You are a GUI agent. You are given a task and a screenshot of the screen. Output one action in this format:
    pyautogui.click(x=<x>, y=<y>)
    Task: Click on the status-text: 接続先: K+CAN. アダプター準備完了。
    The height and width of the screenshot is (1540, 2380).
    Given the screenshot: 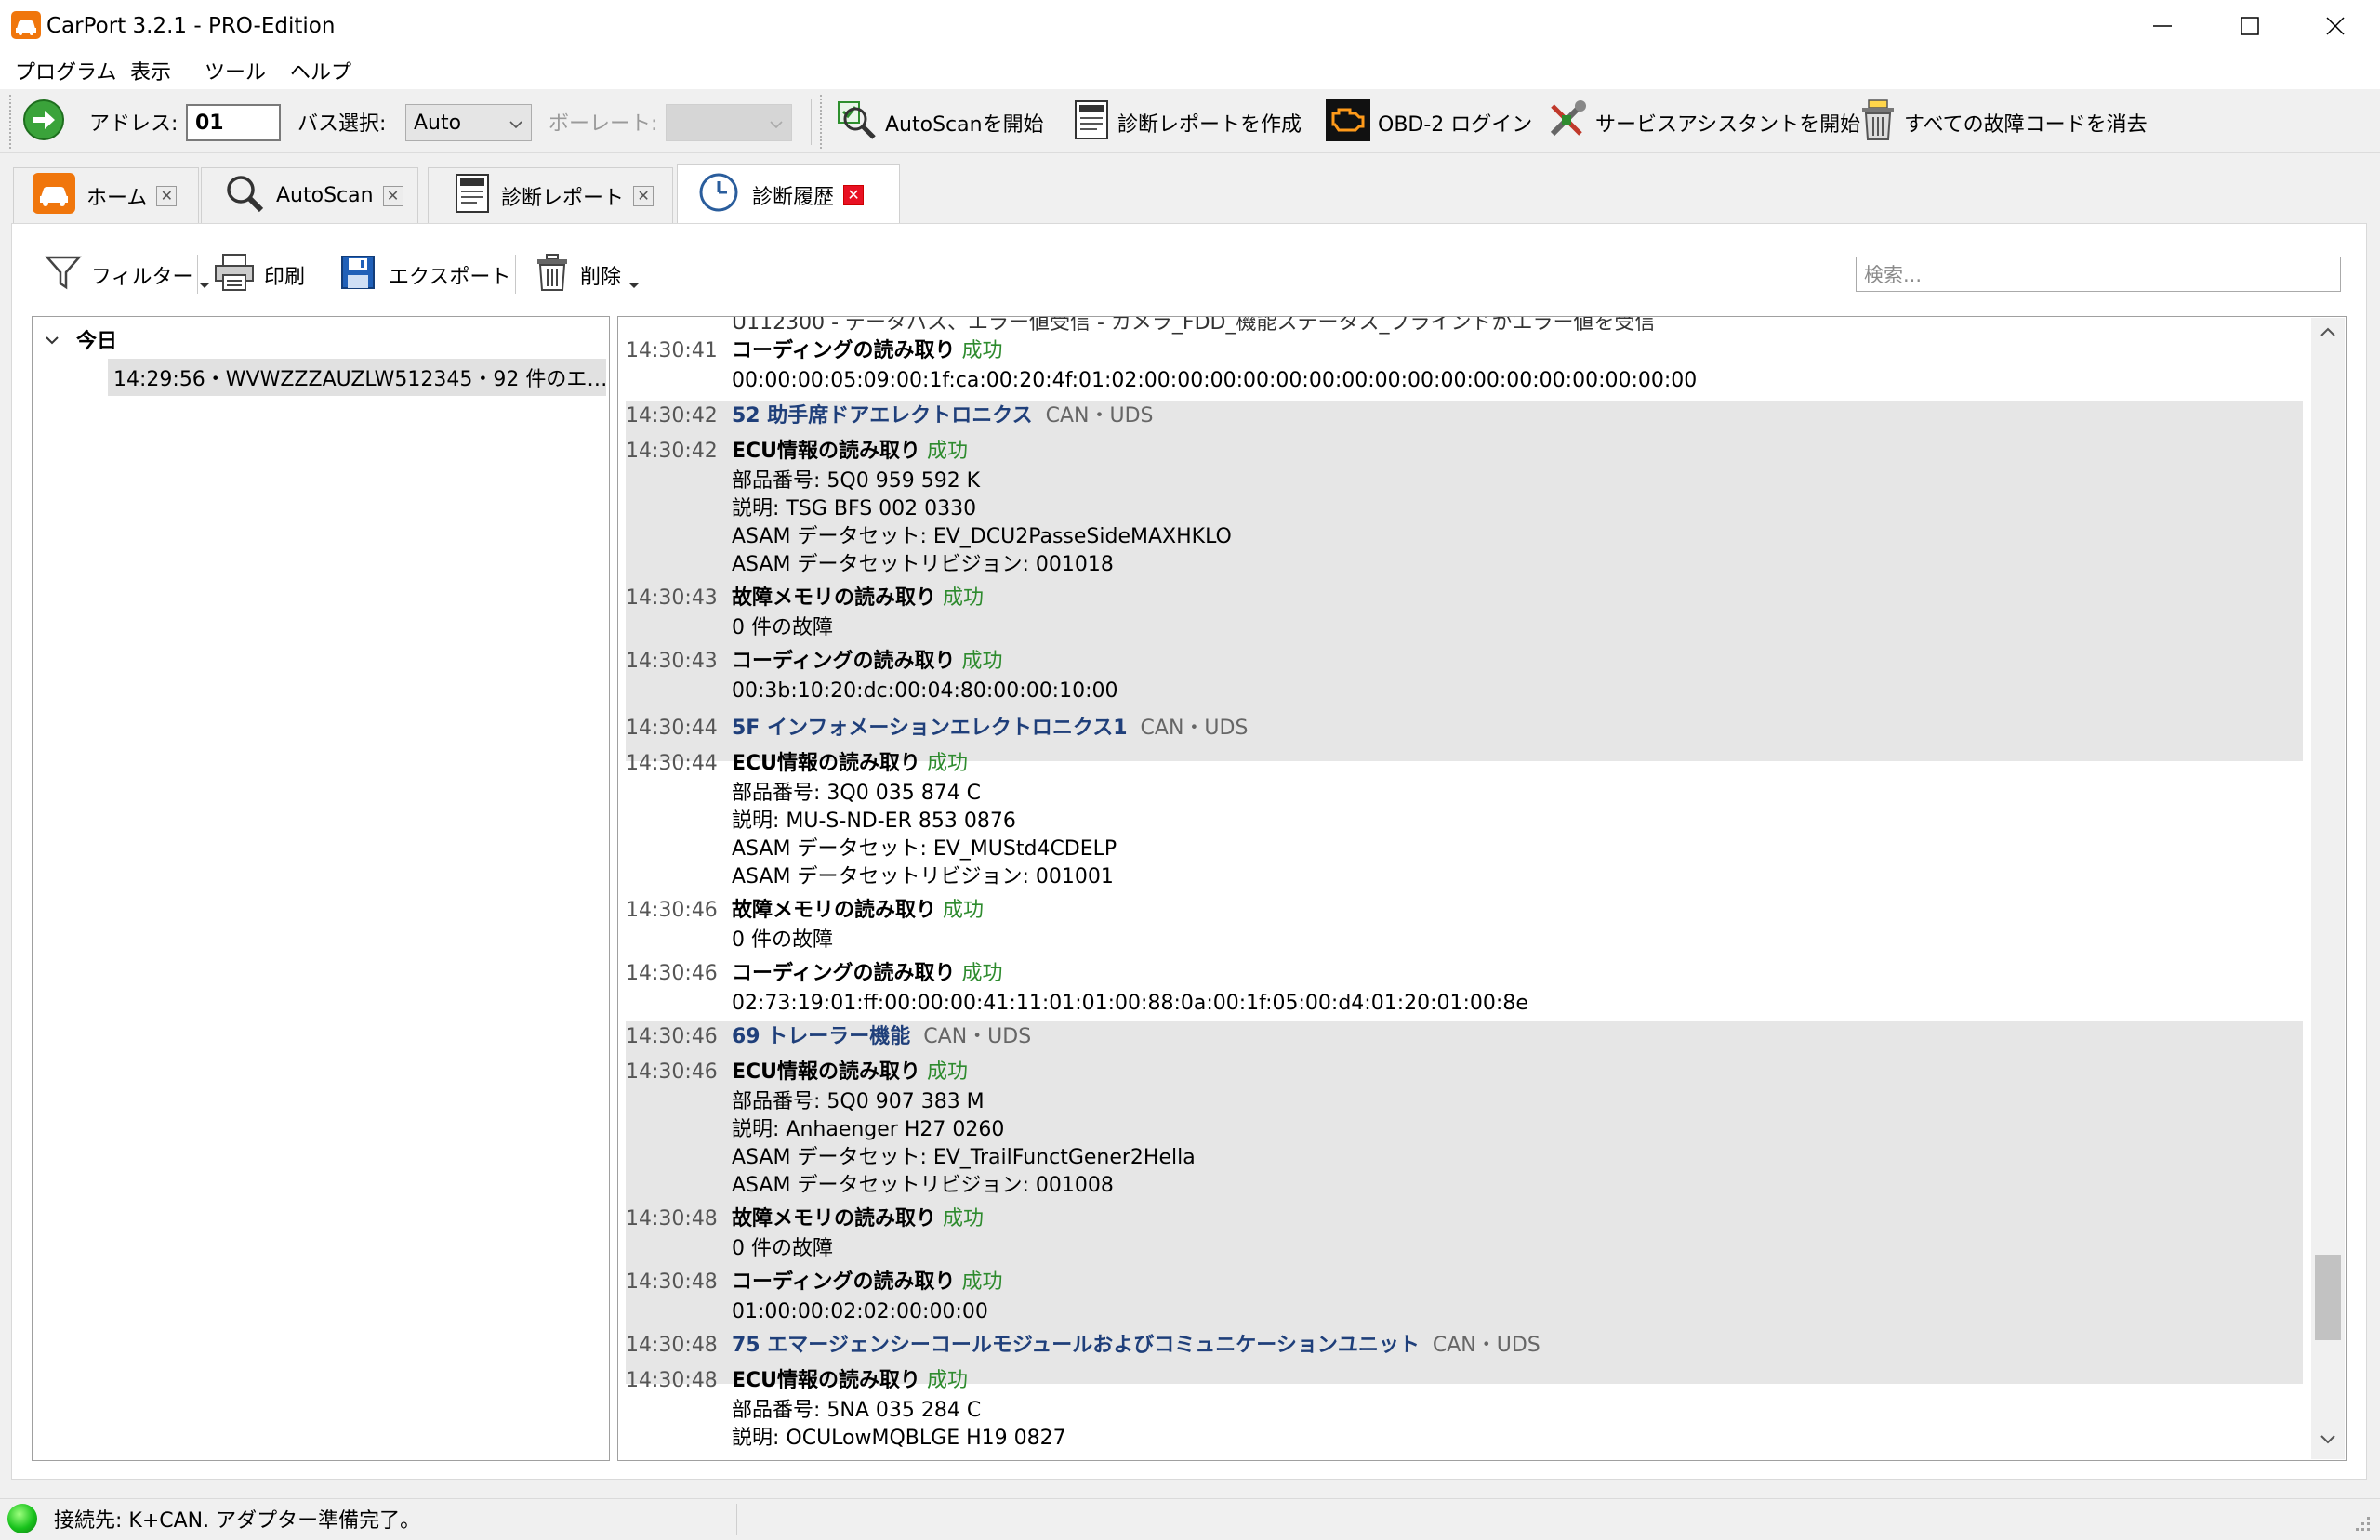 What is the action you would take?
    pyautogui.click(x=237, y=1521)
    